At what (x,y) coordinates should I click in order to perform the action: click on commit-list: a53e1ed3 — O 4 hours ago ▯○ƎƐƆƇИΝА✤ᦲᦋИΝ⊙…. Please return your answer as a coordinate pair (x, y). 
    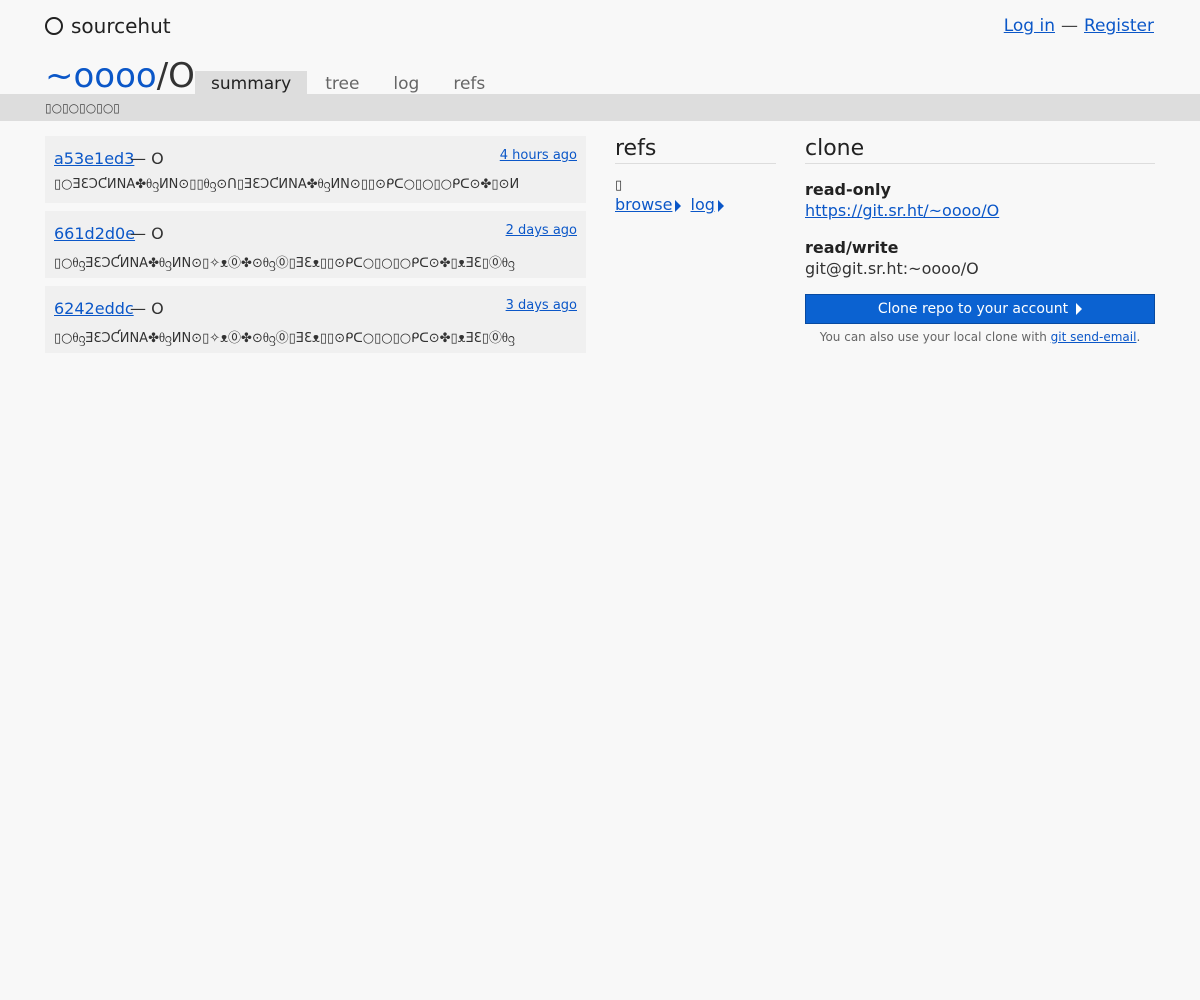
    Looking at the image, I should click on (315, 248).